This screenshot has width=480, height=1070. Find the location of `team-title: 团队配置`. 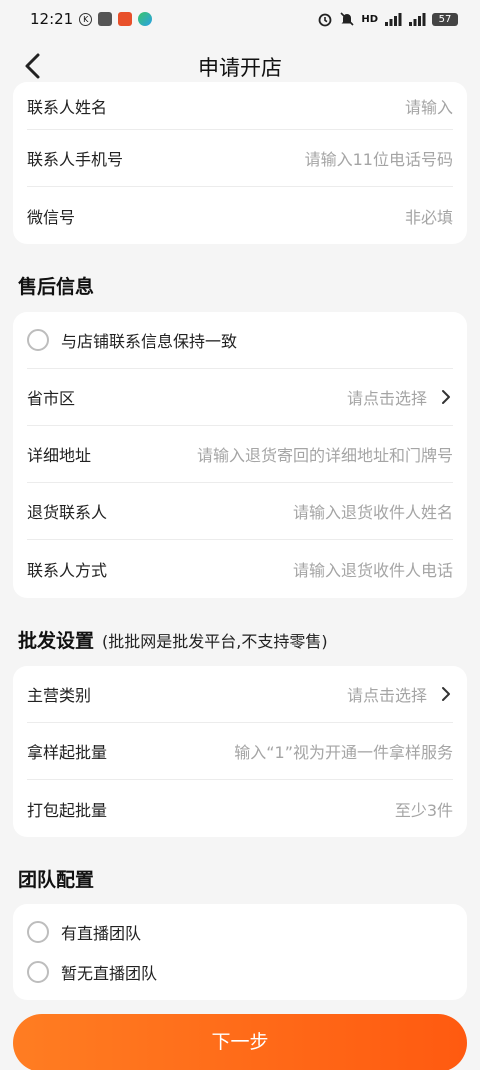

team-title: 团队配置 is located at coordinates (56, 880).